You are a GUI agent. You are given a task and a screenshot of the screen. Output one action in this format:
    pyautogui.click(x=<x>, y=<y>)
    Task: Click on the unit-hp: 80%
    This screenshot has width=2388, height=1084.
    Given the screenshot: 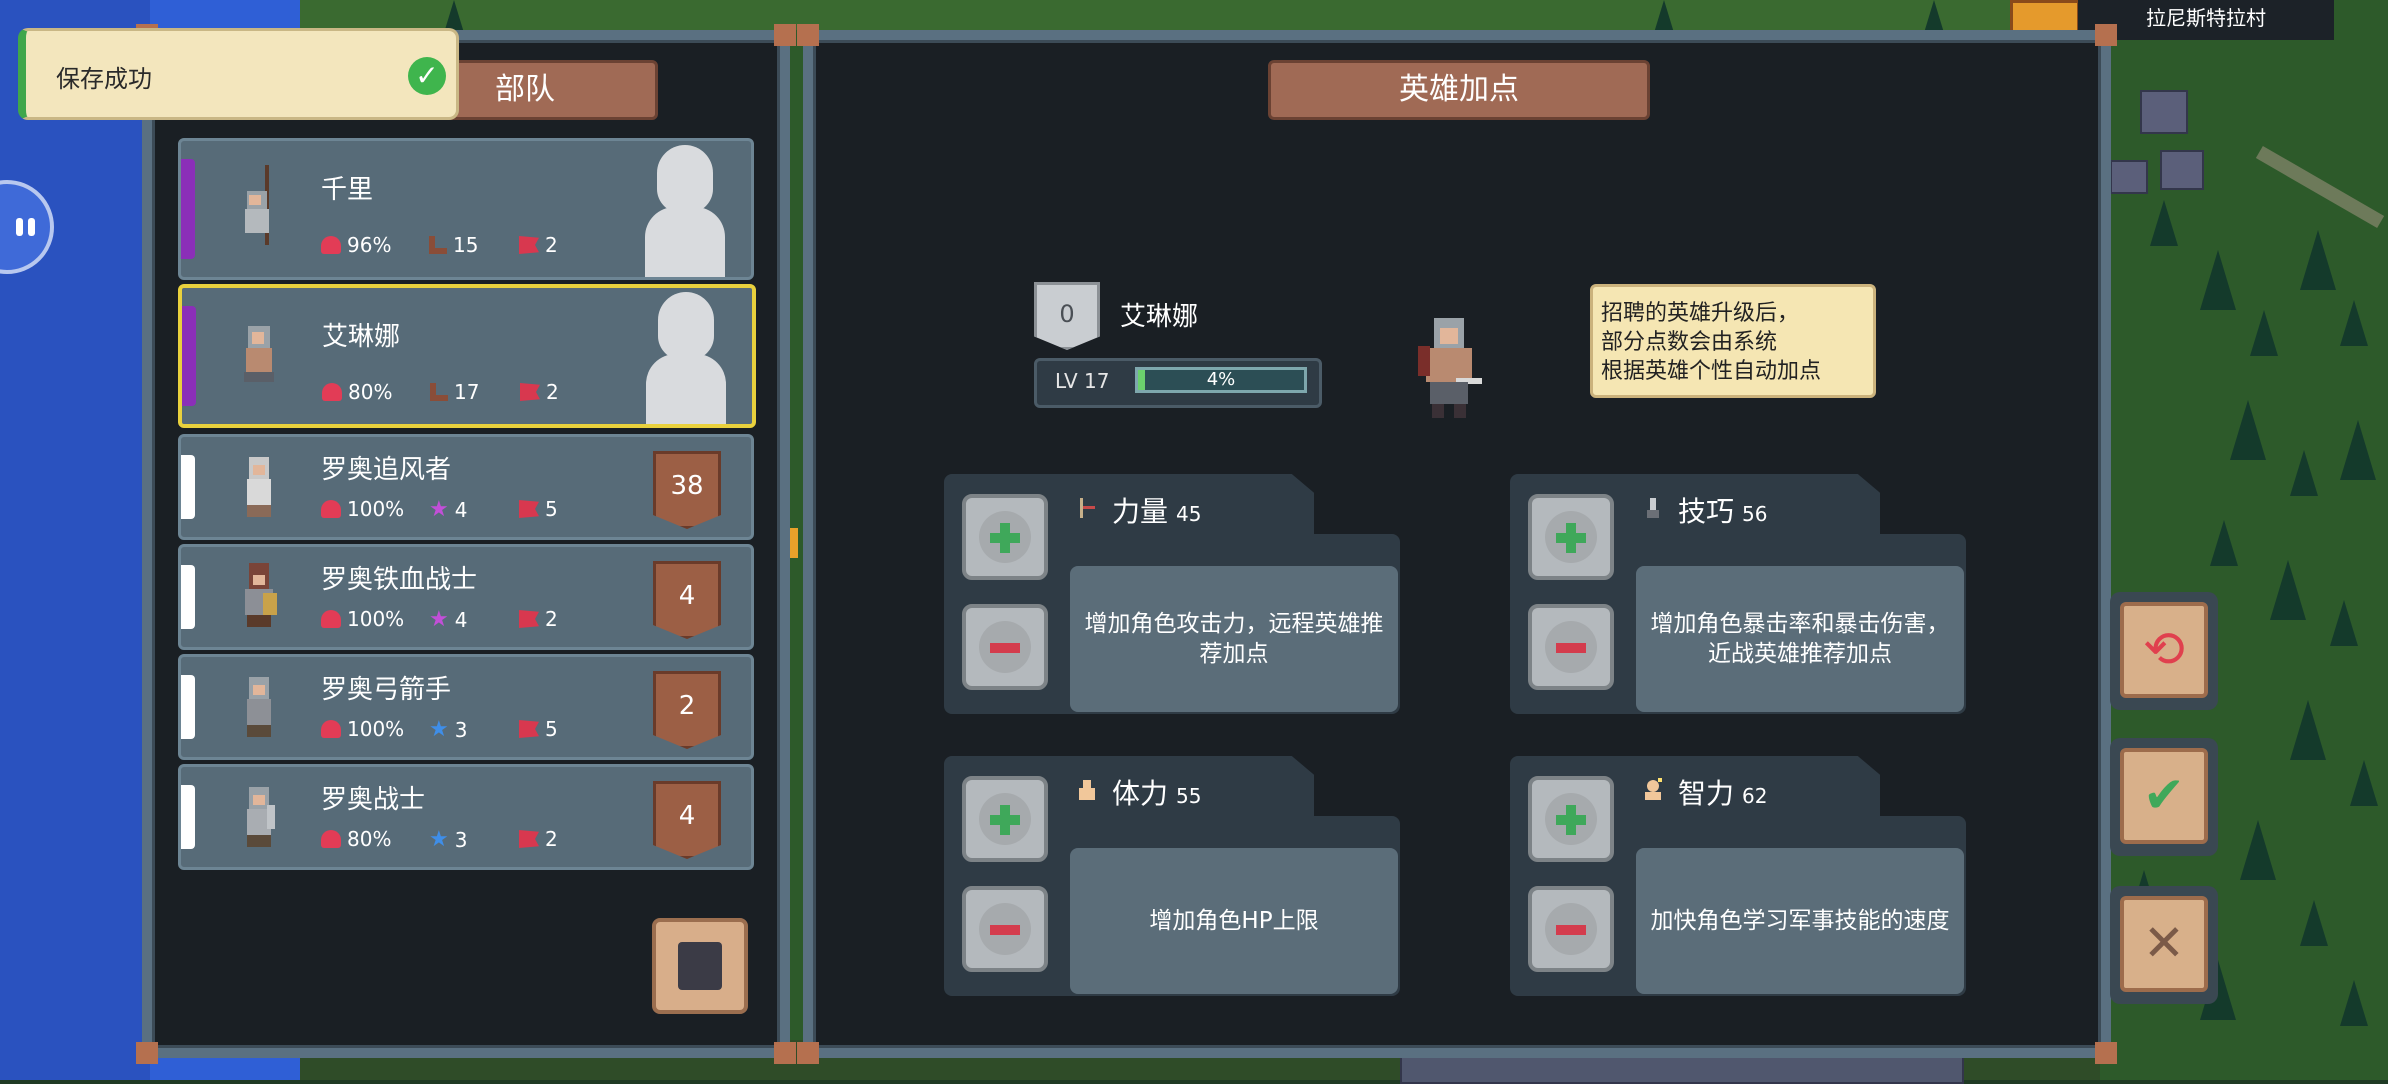 What is the action you would take?
    pyautogui.click(x=356, y=839)
    